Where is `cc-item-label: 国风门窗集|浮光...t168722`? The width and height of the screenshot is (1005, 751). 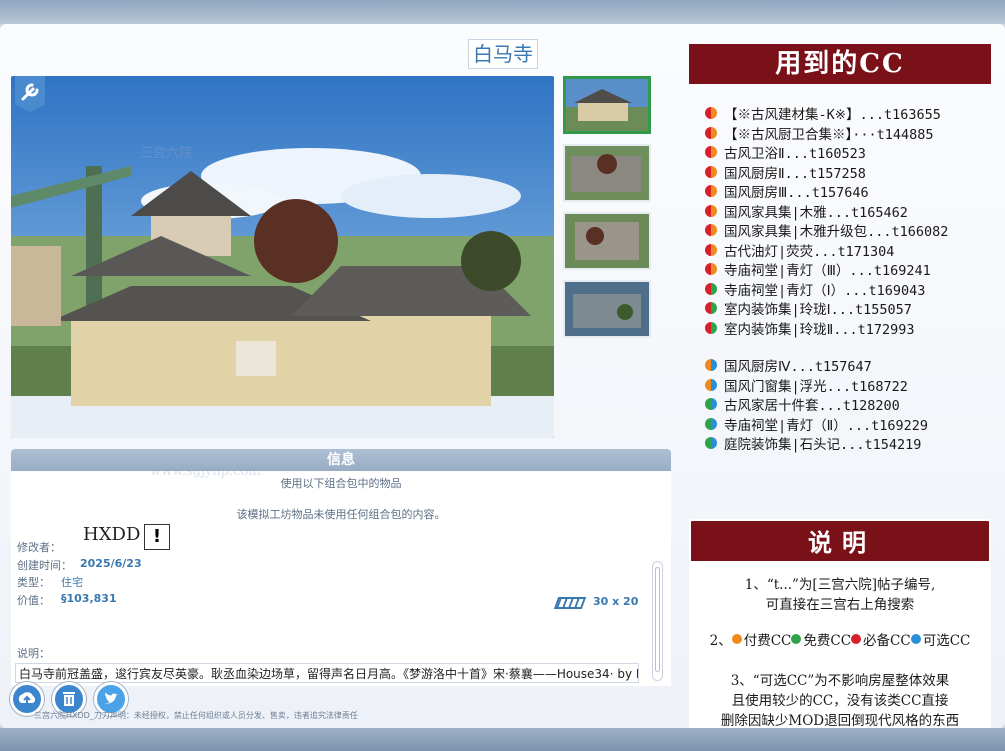
cc-item-label: 国风门窗集|浮光...t168722 is located at coordinates (816, 386).